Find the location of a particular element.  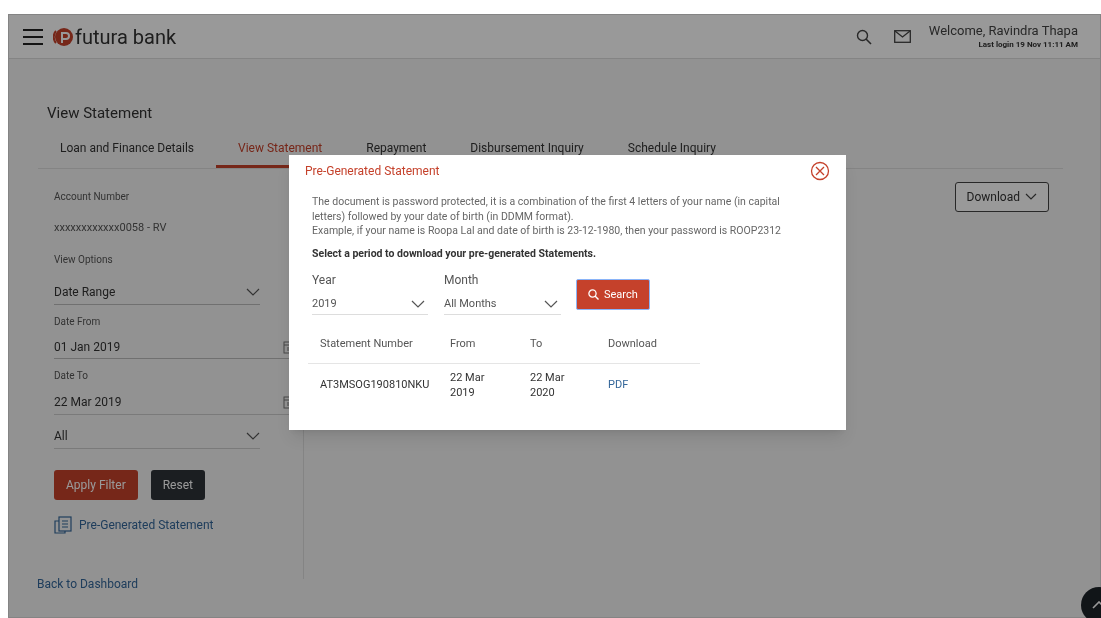

column-header: Download is located at coordinates (654, 345).